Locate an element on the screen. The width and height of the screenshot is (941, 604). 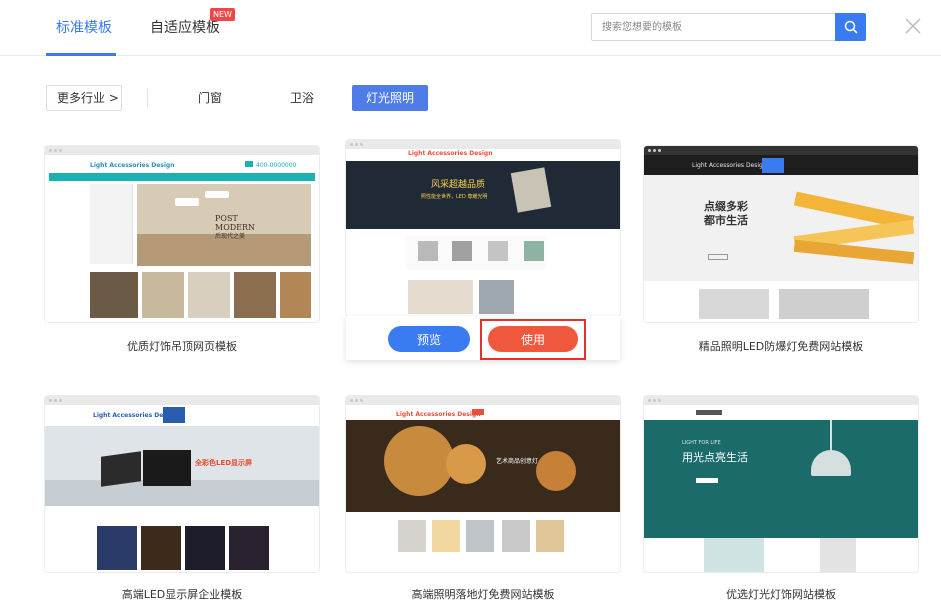
use-button: 使用 is located at coordinates (533, 339).